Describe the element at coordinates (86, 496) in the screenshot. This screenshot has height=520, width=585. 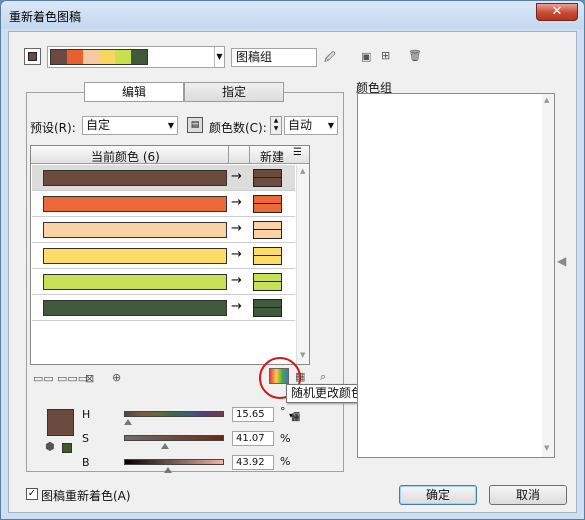
I see `recolor-artwork-label: 图稿重新着色(A)` at that location.